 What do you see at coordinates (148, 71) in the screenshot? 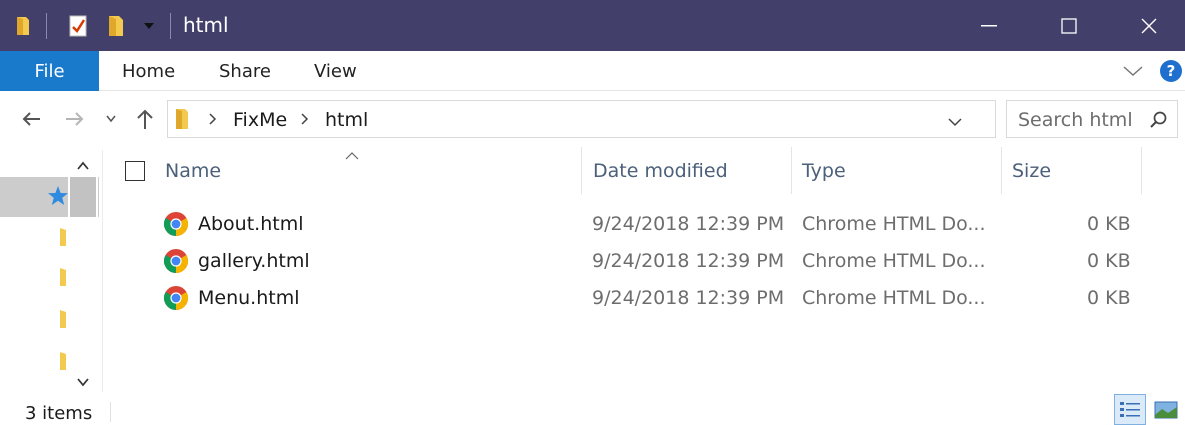
I see `tab-home: Home` at bounding box center [148, 71].